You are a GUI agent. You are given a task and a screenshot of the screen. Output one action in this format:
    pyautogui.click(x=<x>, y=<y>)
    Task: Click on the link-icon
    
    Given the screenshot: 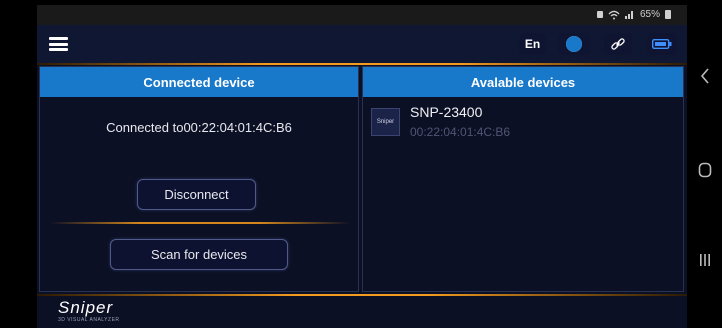 What is the action you would take?
    pyautogui.click(x=618, y=44)
    